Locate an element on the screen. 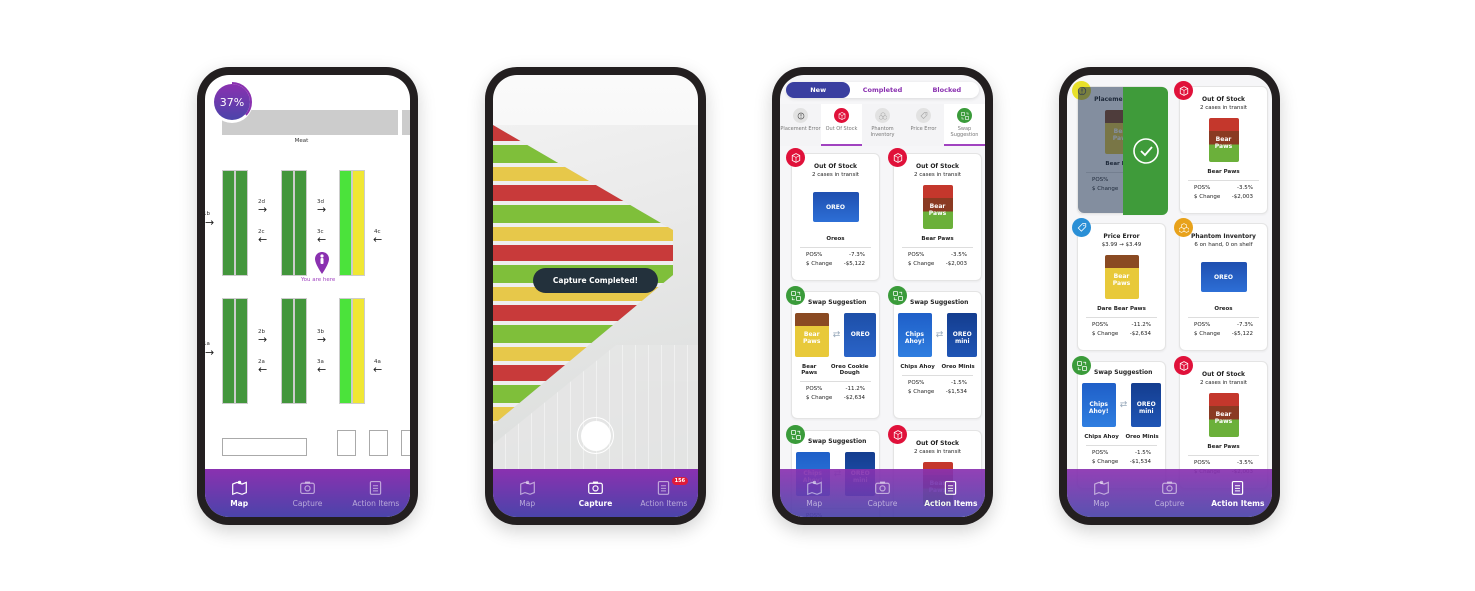  location-pin-icon is located at coordinates (322, 263).